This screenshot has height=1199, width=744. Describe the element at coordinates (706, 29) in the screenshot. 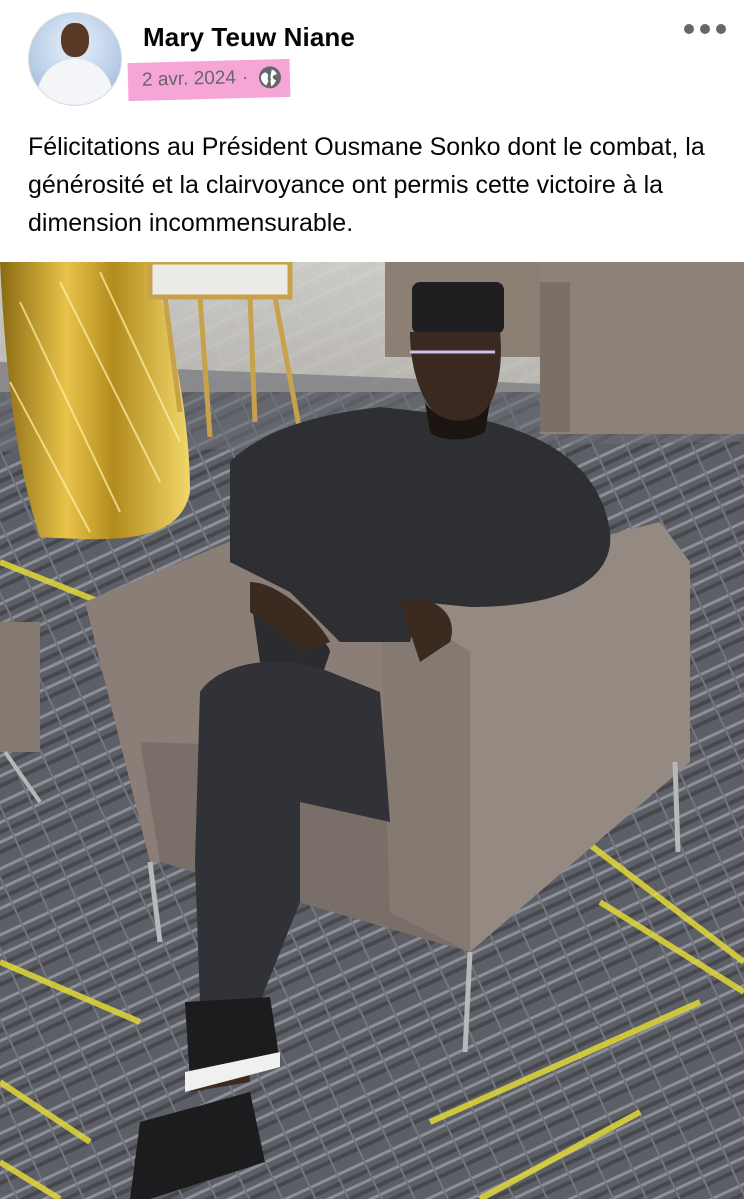

I see `more-horizontal-icon` at that location.